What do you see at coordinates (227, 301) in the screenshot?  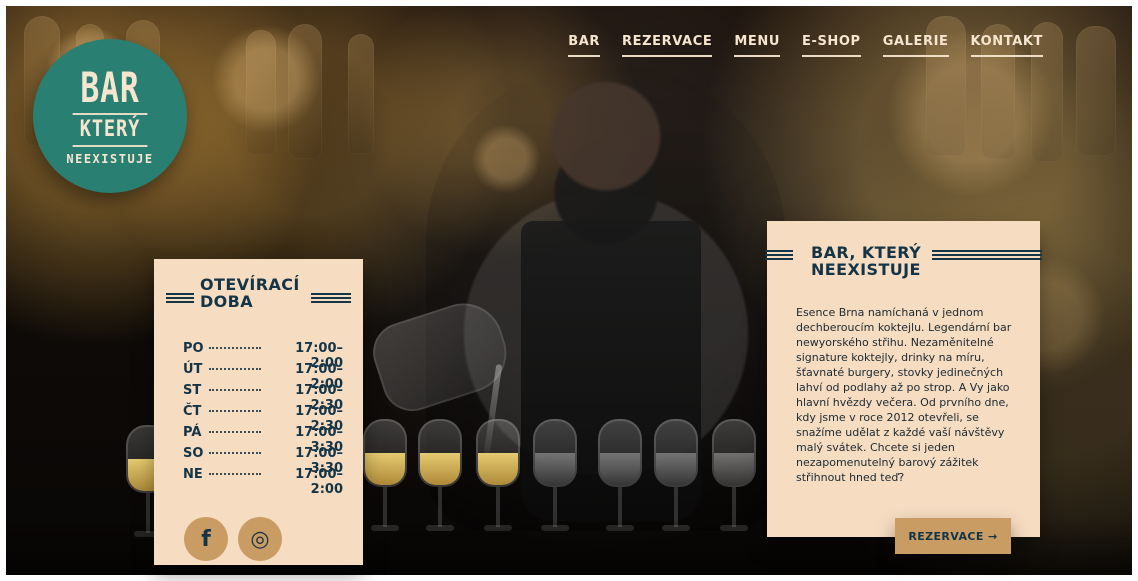 I see `opening-hours-title-line-2: DOBA` at bounding box center [227, 301].